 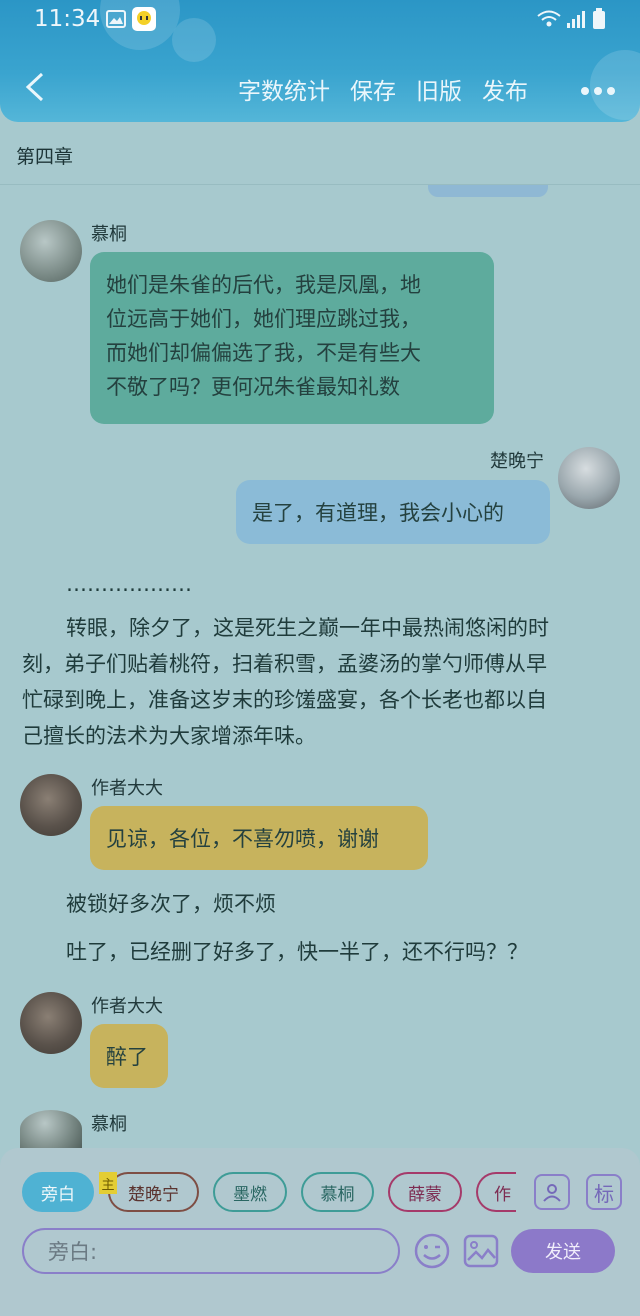 What do you see at coordinates (34, 87) in the screenshot?
I see `chevron-left-icon` at bounding box center [34, 87].